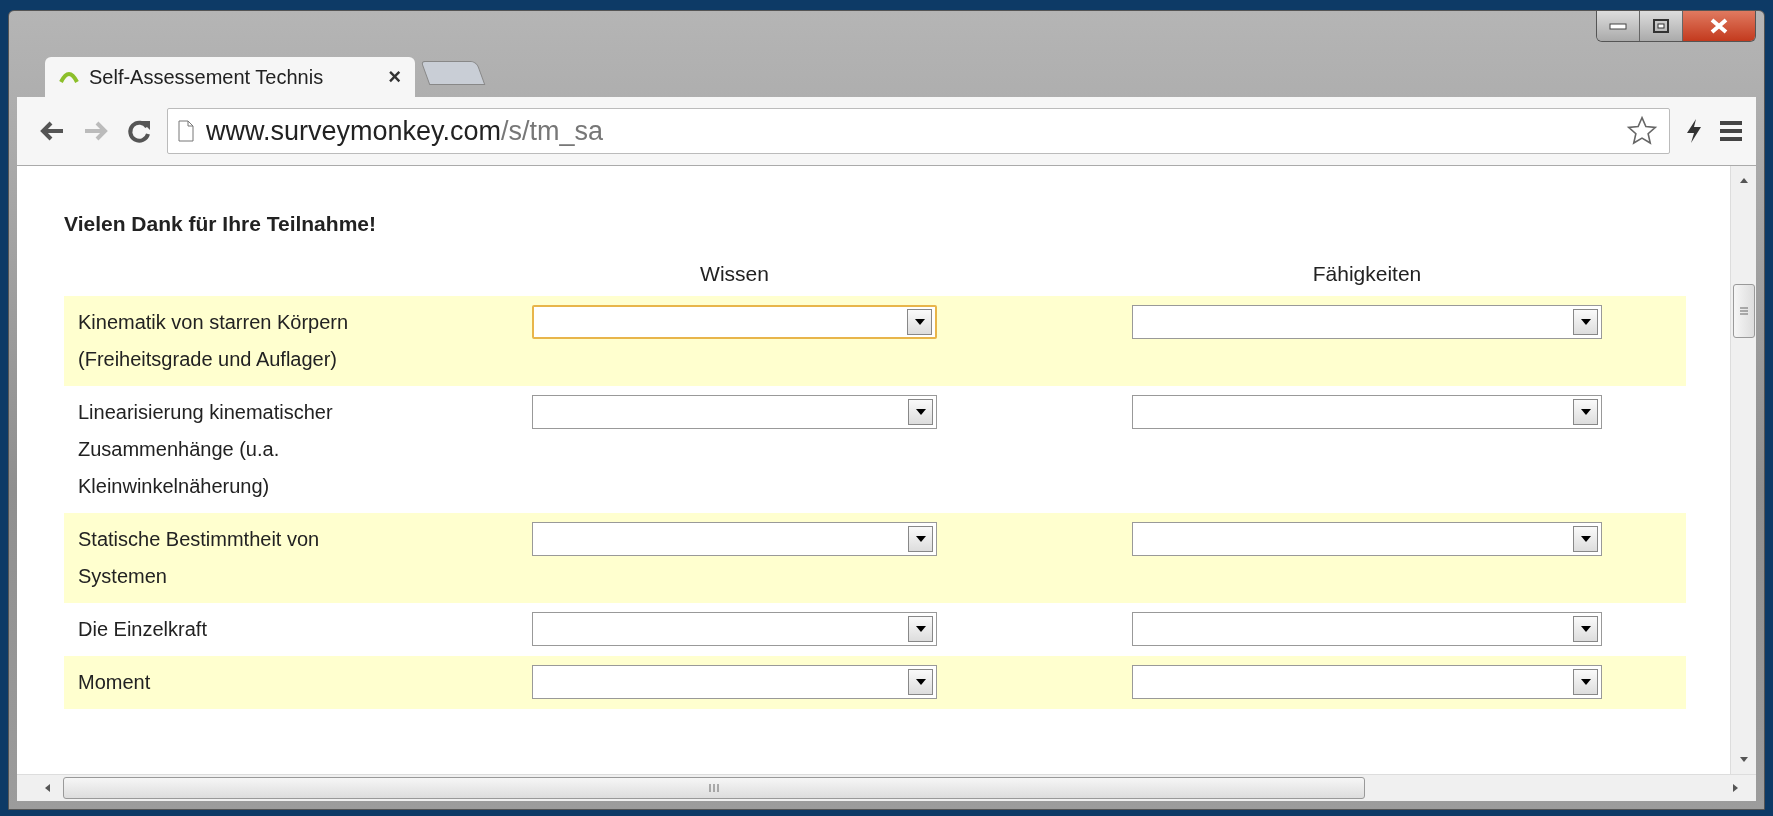  I want to click on column-header: Fähigkeiten, so click(1367, 274).